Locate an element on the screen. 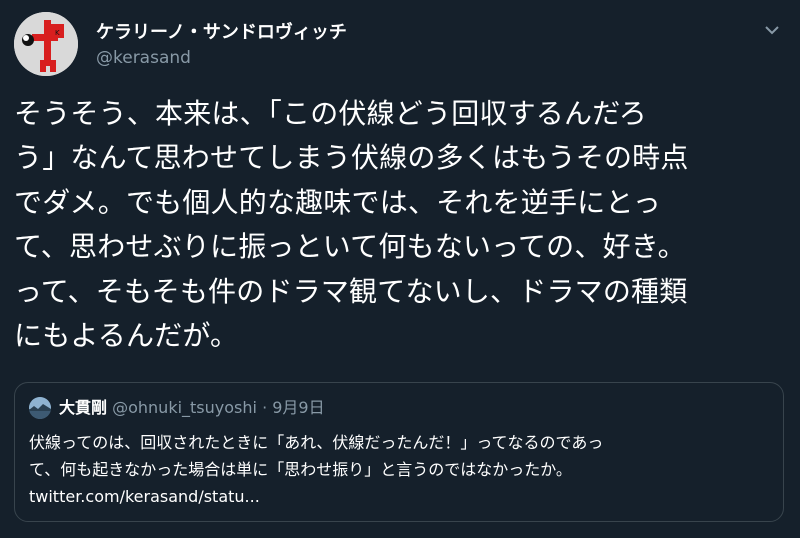 The width and height of the screenshot is (800, 538). tweet-text-line: って、そもそも件のドラマ観てないし、ドラマの種類 is located at coordinates (351, 291).